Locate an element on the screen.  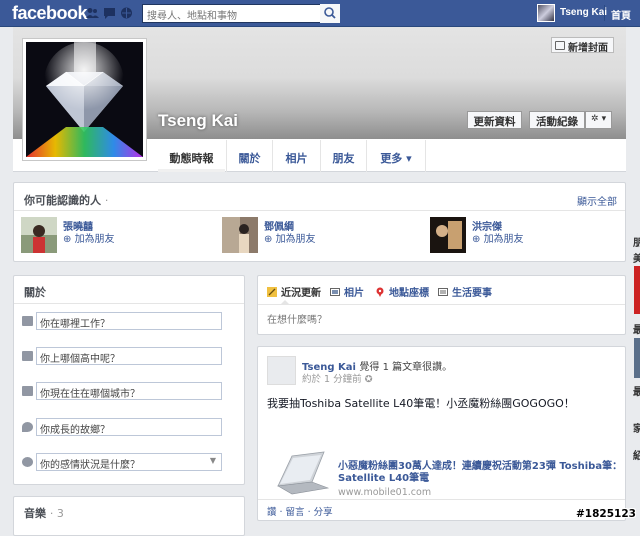
post-text: 我要抽Toshiba Satellite L40筆電！小丞魔粉絲團GOGOGO！ is located at coordinates (421, 403).